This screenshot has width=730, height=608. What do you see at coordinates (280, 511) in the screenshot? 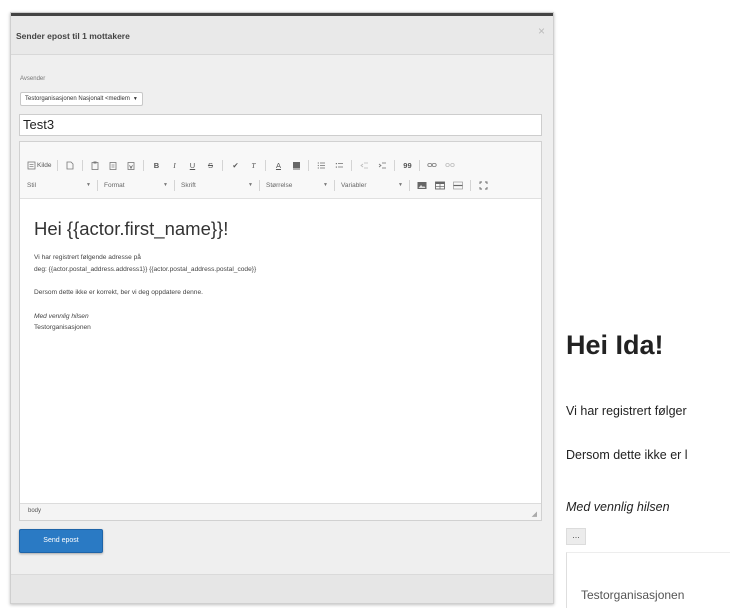
I see `editor-statusbar: body ◢` at bounding box center [280, 511].